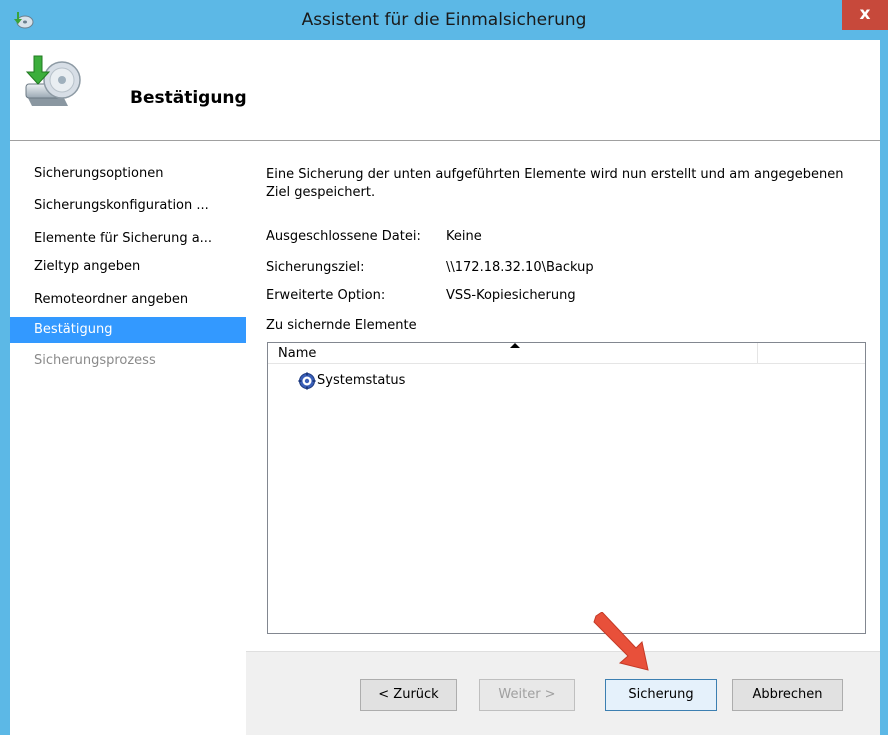  What do you see at coordinates (53, 80) in the screenshot?
I see `backup-disk-icon` at bounding box center [53, 80].